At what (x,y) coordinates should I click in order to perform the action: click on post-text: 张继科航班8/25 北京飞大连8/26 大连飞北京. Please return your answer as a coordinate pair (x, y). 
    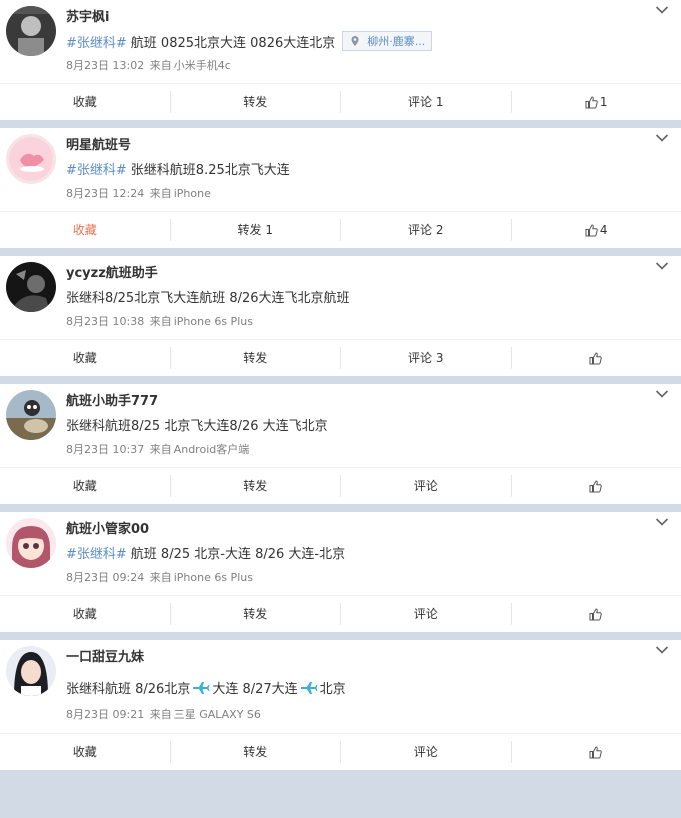
    Looking at the image, I should click on (197, 424).